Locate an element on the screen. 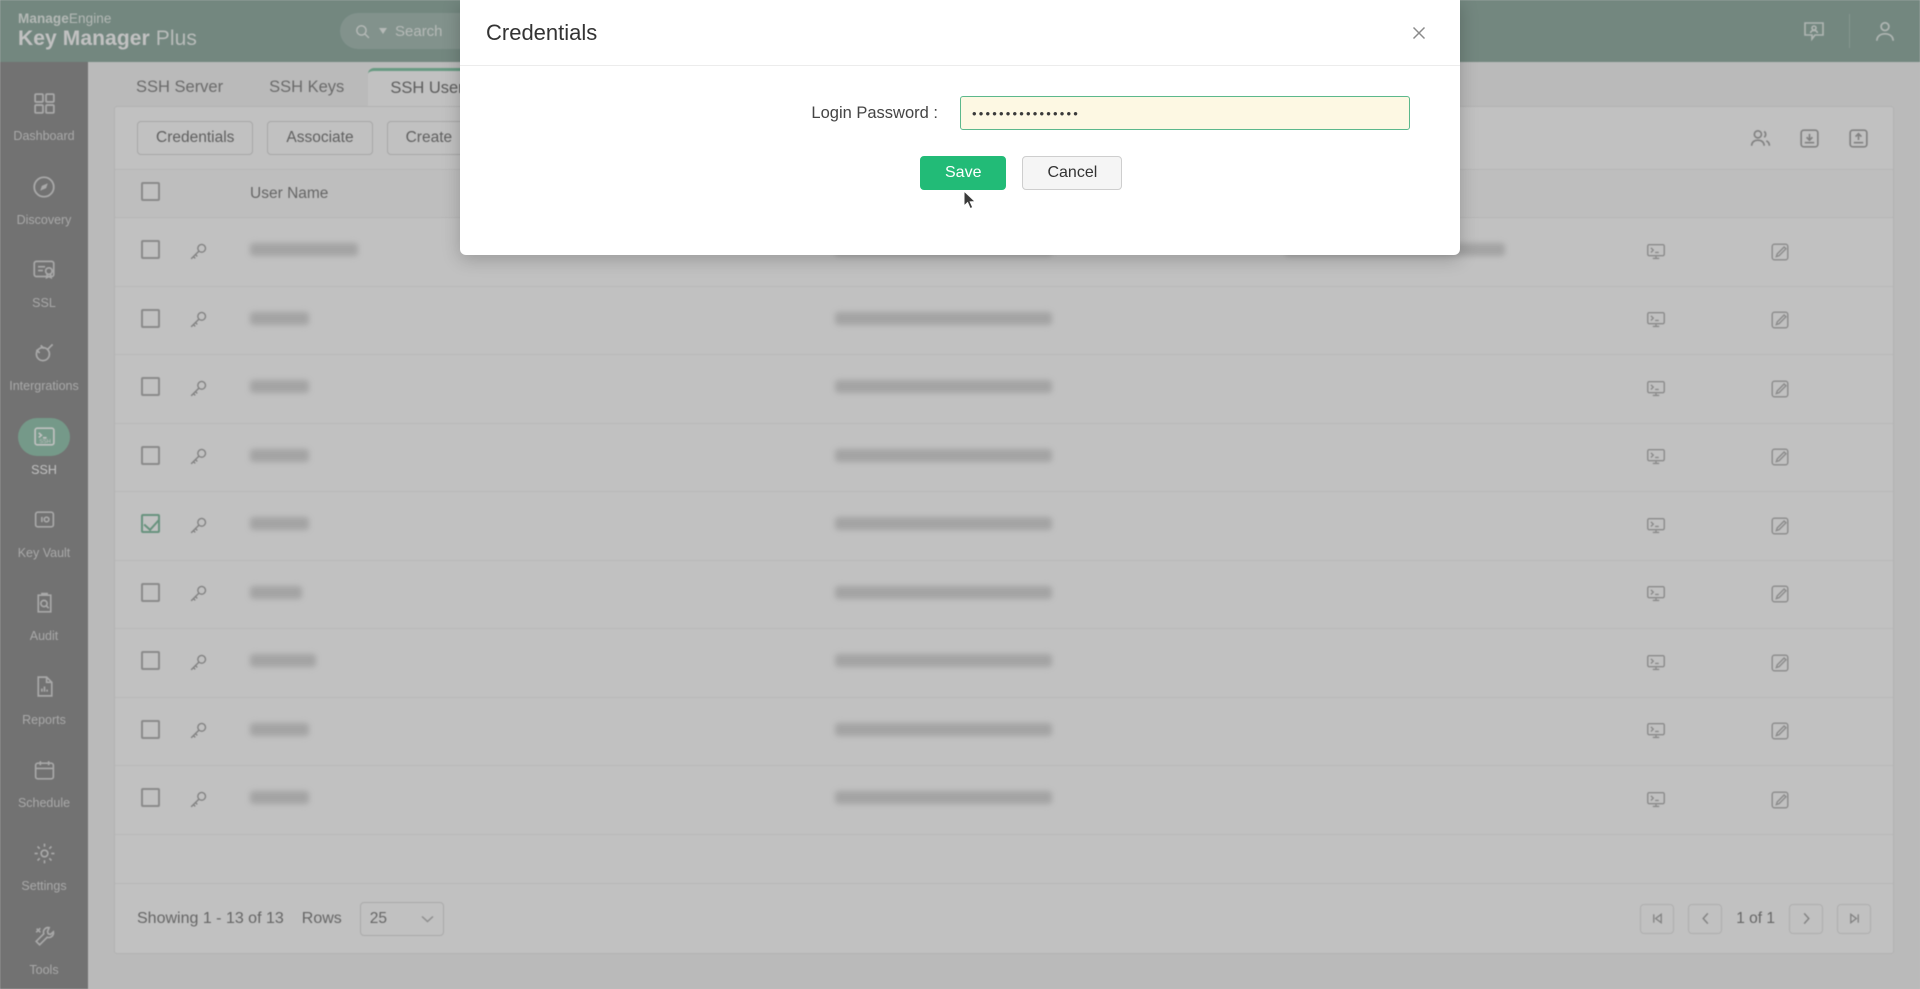 The image size is (1920, 989). login-password-input: •••••••••••••••• is located at coordinates (1185, 113).